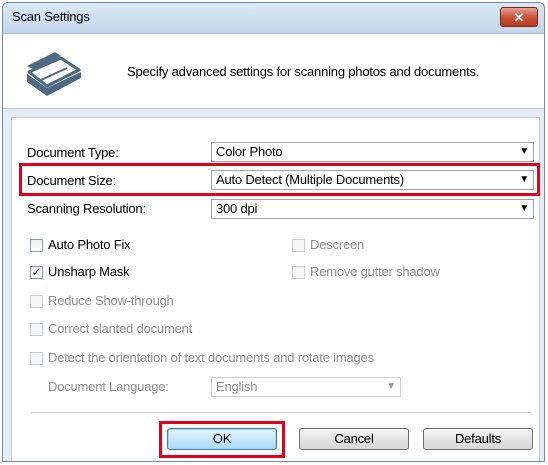  Describe the element at coordinates (478, 439) in the screenshot. I see `defaults-button: Defaults` at that location.